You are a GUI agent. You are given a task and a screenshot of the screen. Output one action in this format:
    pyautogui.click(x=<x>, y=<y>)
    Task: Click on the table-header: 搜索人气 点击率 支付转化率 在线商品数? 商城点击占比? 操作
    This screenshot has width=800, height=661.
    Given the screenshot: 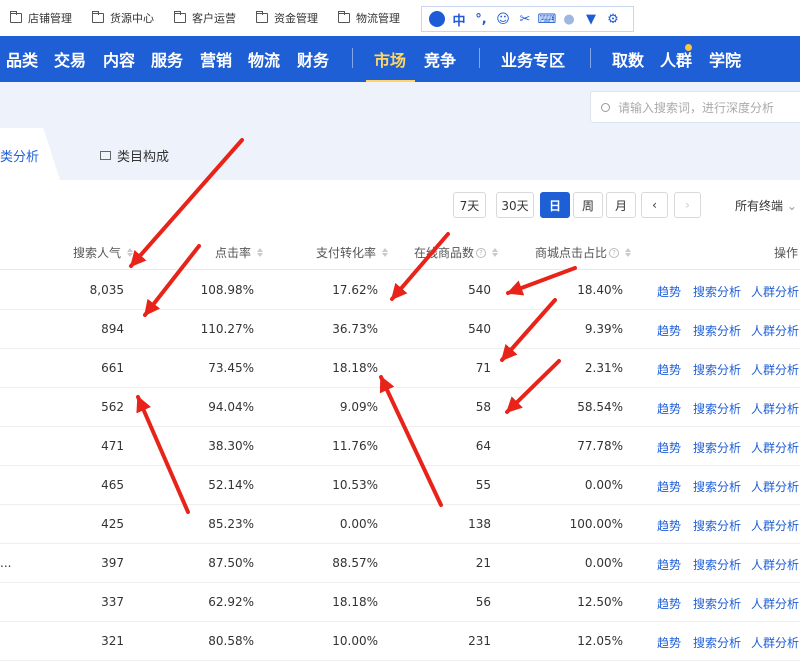 What is the action you would take?
    pyautogui.click(x=400, y=251)
    